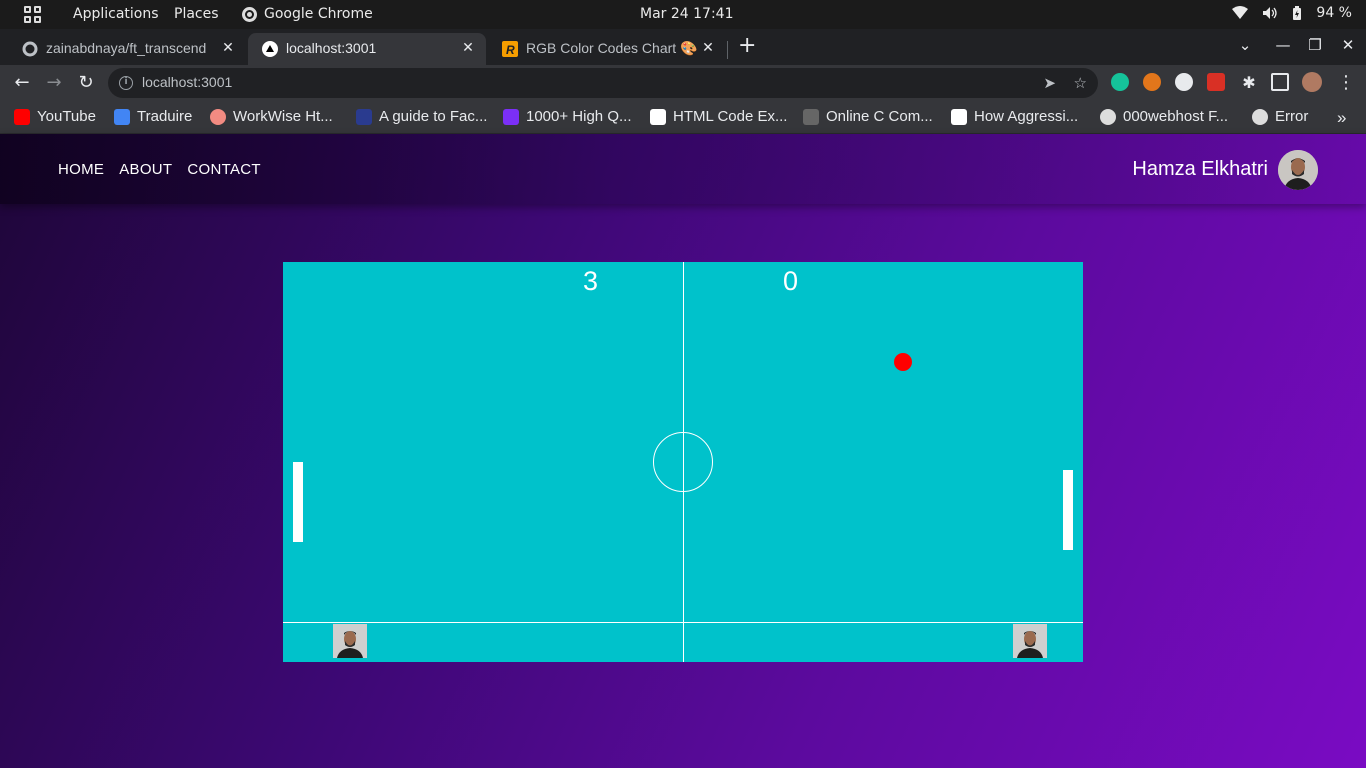 This screenshot has height=768, width=1366. What do you see at coordinates (727, 50) in the screenshot?
I see `tab-separator` at bounding box center [727, 50].